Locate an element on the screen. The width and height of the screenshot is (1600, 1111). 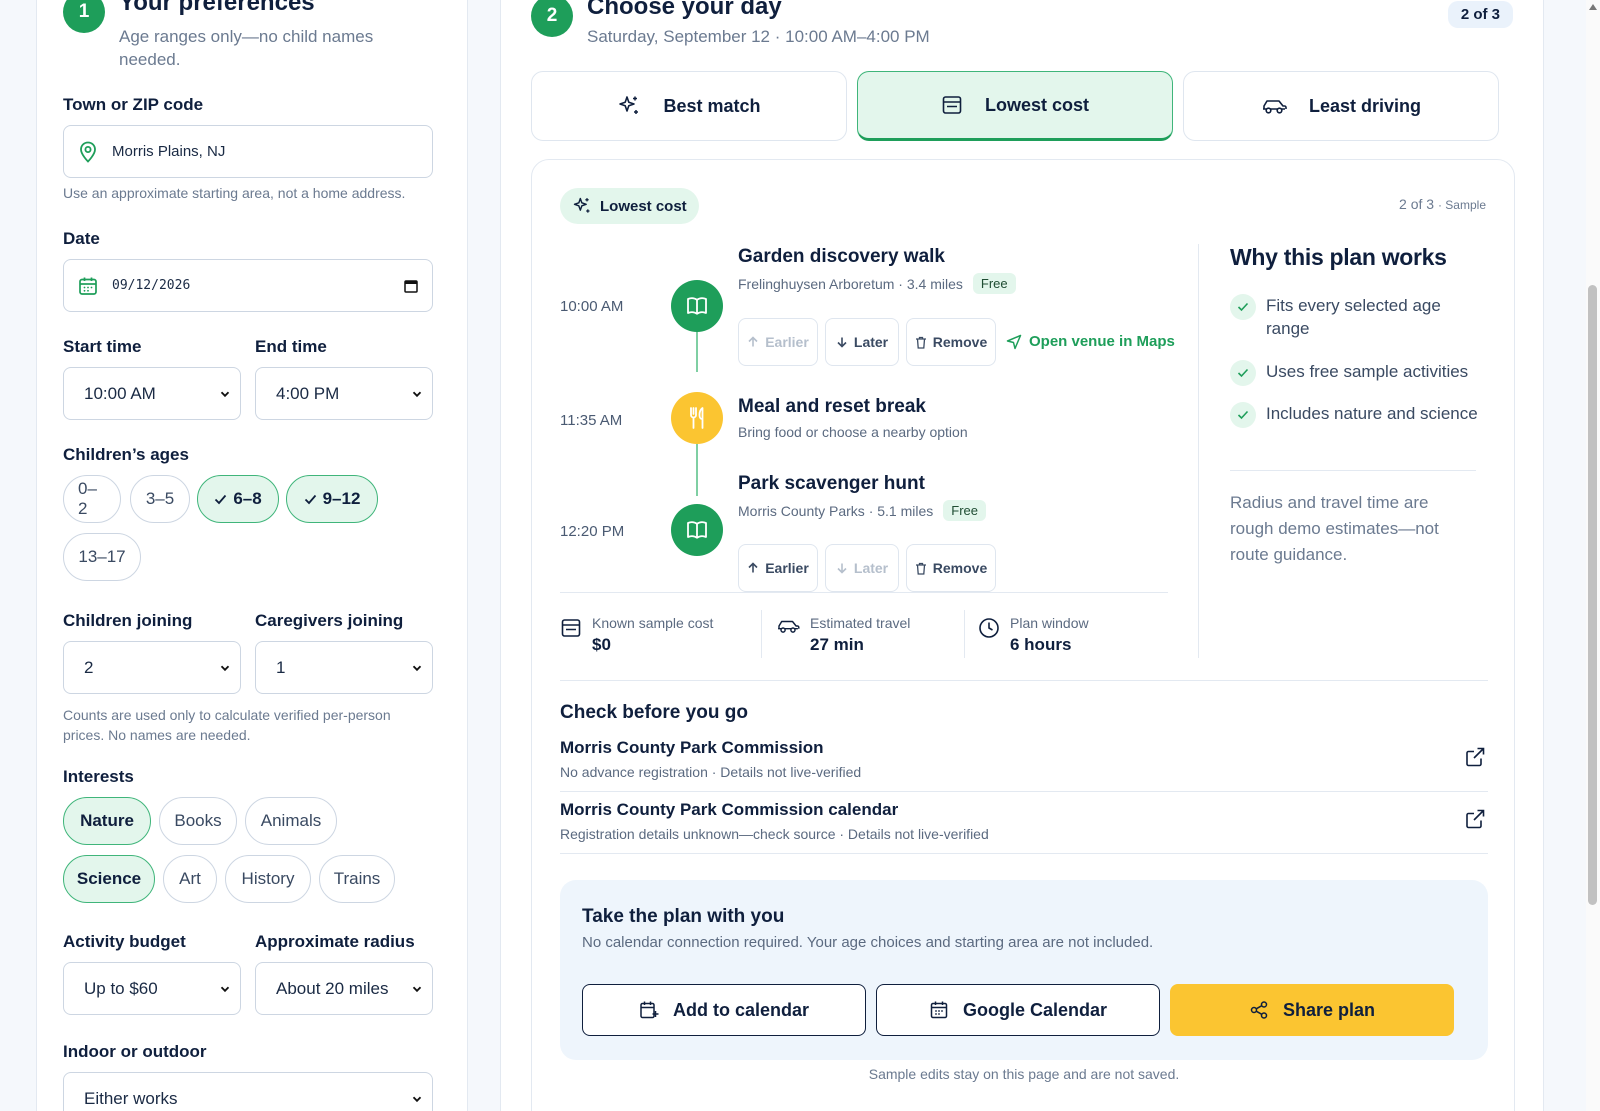
tab-lowest-cost: Lowest cost is located at coordinates (1015, 106).